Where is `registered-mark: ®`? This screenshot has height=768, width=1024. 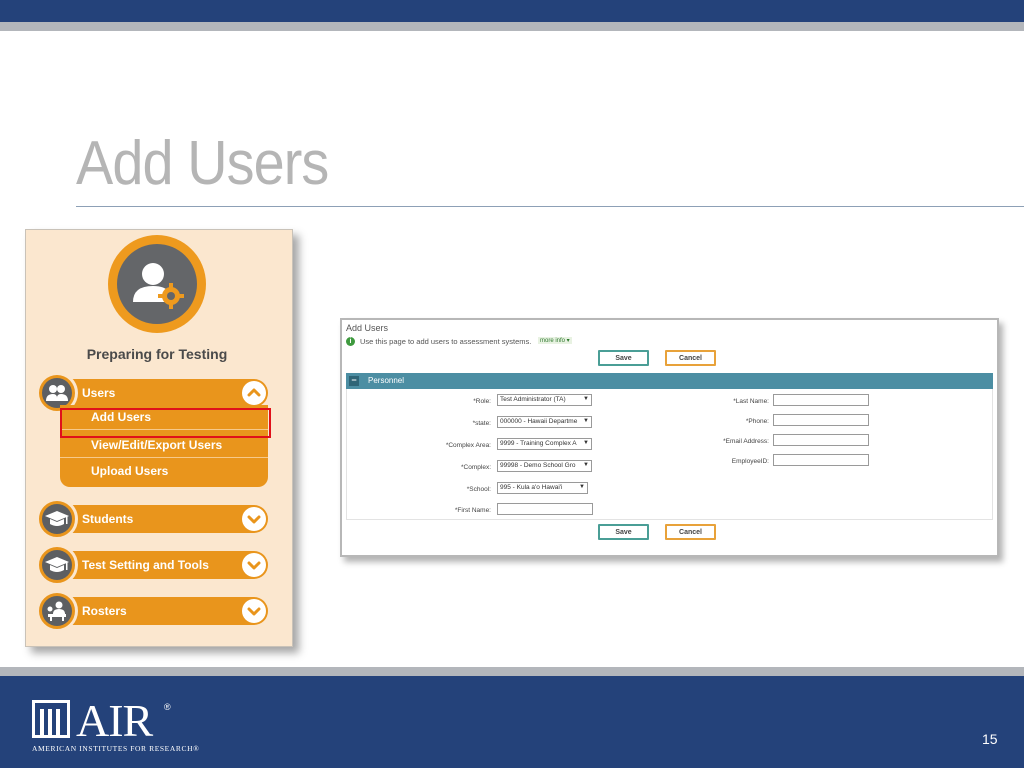 registered-mark: ® is located at coordinates (167, 707).